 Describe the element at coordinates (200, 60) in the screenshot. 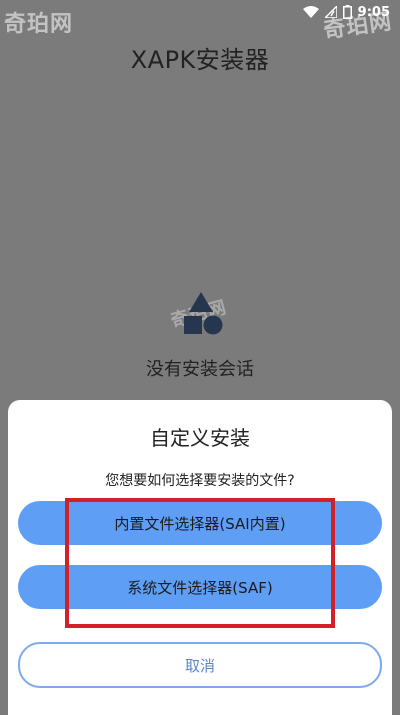

I see `app-title: XAPK安装器` at that location.